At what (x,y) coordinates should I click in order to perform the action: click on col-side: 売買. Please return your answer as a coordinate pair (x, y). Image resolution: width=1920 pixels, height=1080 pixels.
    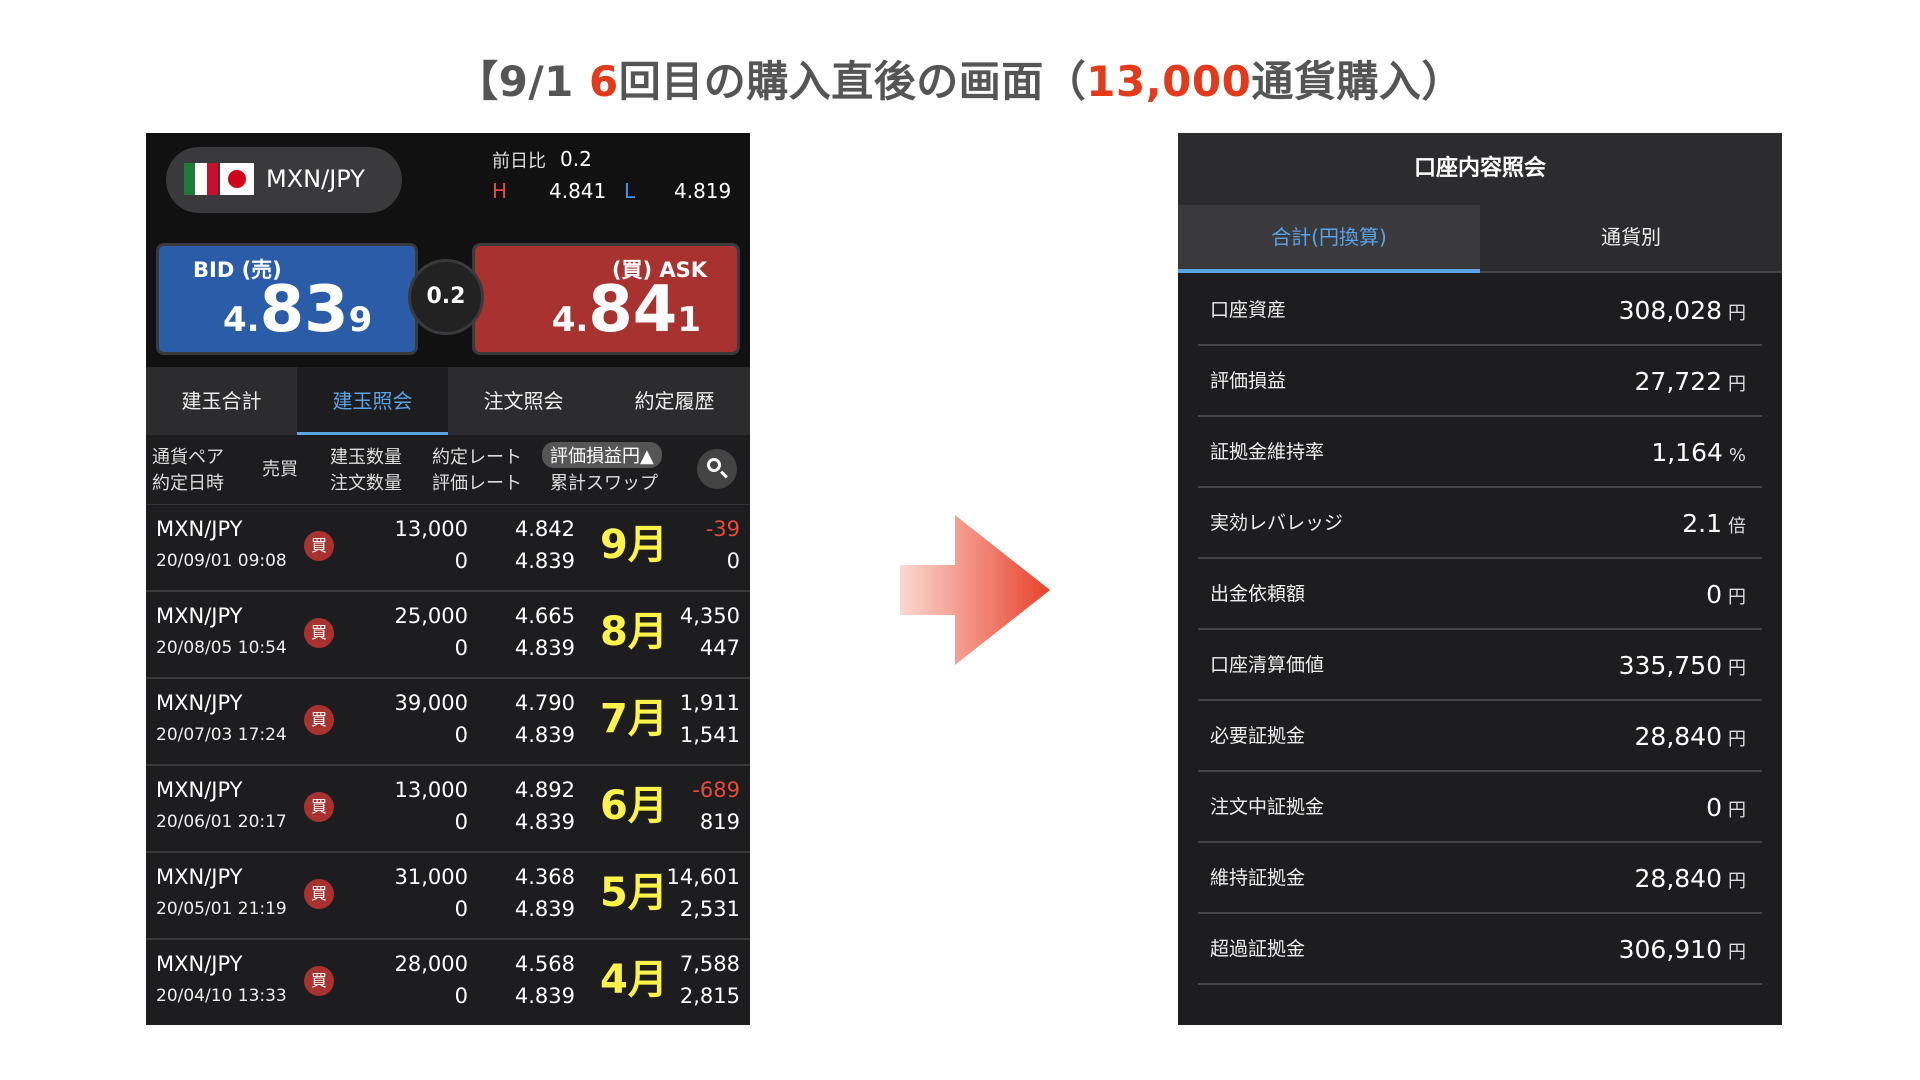
    Looking at the image, I should click on (280, 469).